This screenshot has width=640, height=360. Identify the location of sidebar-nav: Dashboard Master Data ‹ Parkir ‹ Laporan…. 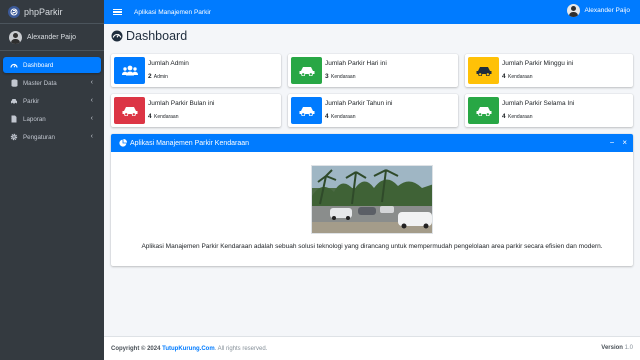
(52, 98).